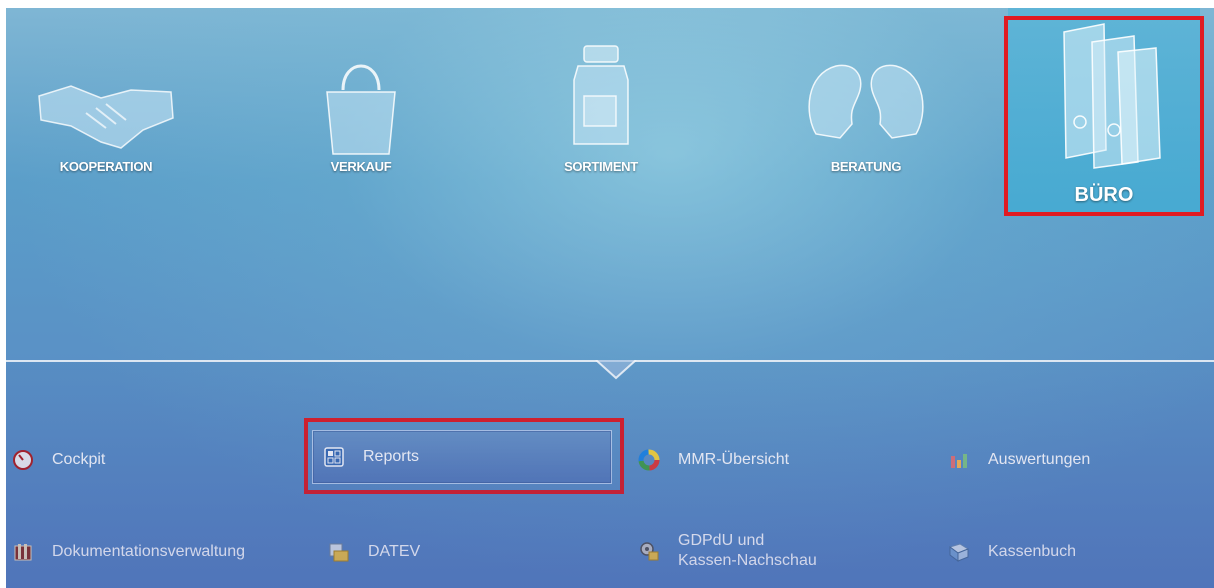 The width and height of the screenshot is (1214, 588). I want to click on menu-item-dokumentationsverwaltung: Dokumentationsverwaltung, so click(128, 552).